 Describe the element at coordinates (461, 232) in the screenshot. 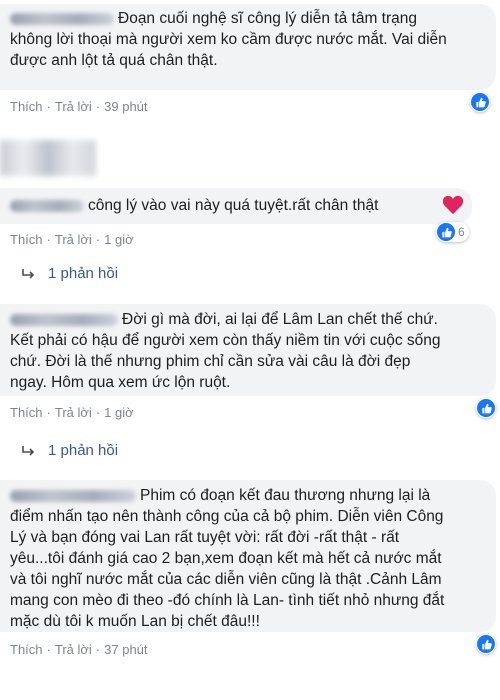

I see `reaction-count: 6` at that location.